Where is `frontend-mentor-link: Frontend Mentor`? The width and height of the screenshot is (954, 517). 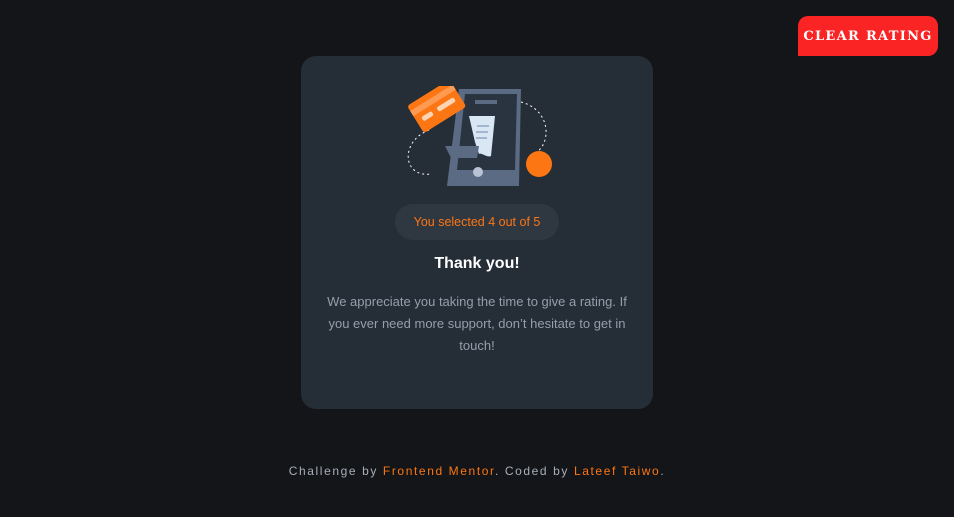
frontend-mentor-link: Frontend Mentor is located at coordinates (439, 471).